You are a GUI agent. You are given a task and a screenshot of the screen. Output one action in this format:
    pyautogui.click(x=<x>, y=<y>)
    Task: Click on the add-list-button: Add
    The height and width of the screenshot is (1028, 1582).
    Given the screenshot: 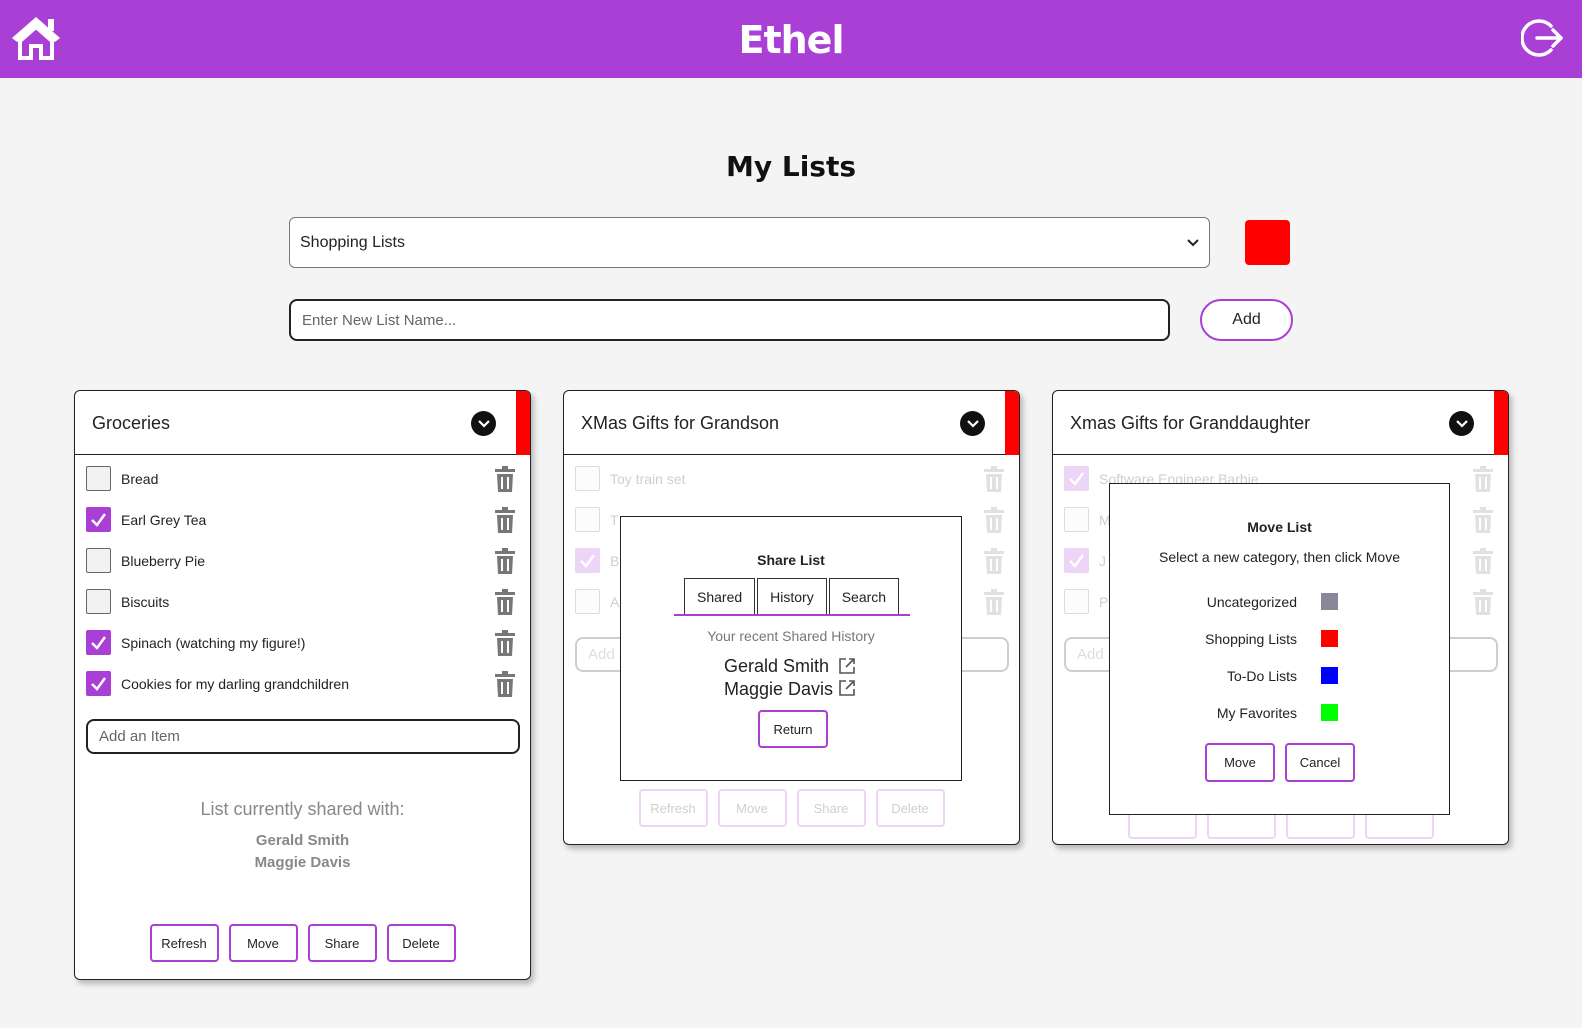 What is the action you would take?
    pyautogui.click(x=1246, y=320)
    